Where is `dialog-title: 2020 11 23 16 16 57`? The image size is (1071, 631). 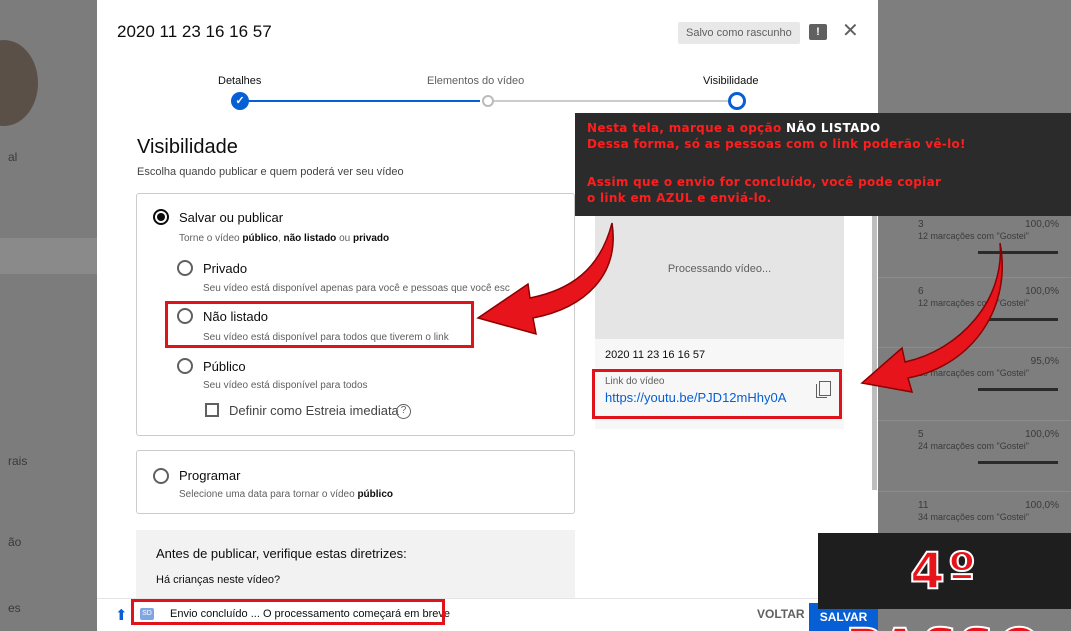
dialog-title: 2020 11 23 16 16 57 is located at coordinates (194, 31).